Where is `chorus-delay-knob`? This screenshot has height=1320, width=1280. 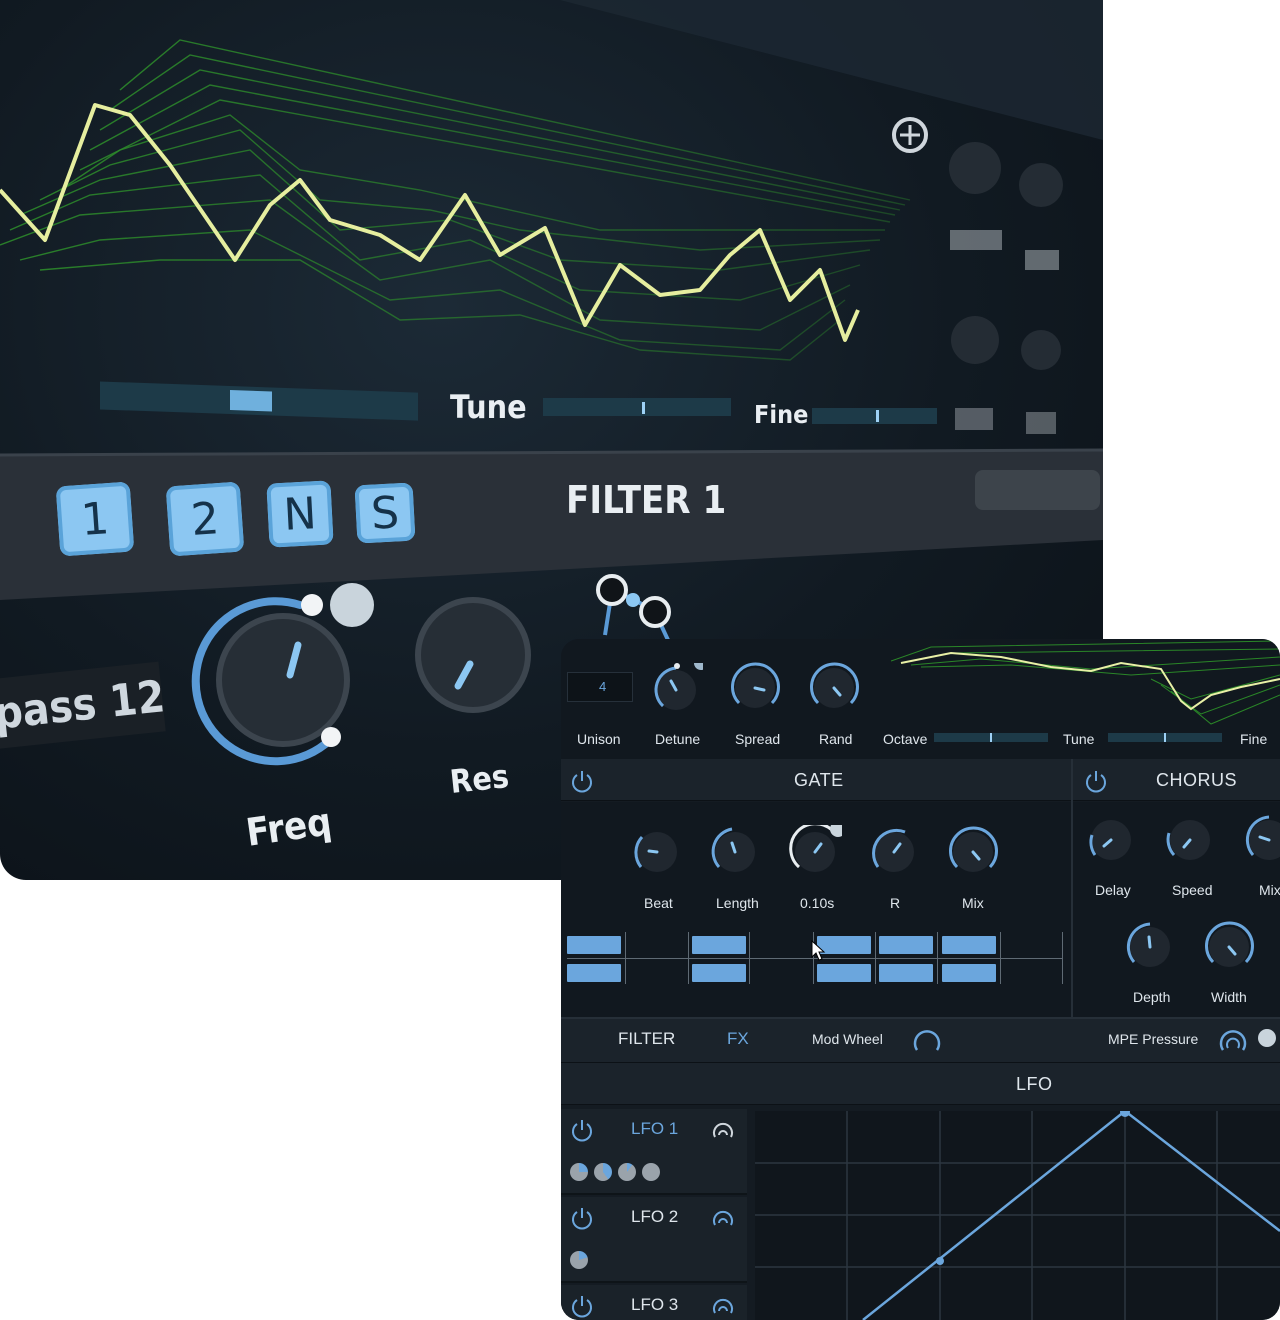
chorus-delay-knob is located at coordinates (1111, 840).